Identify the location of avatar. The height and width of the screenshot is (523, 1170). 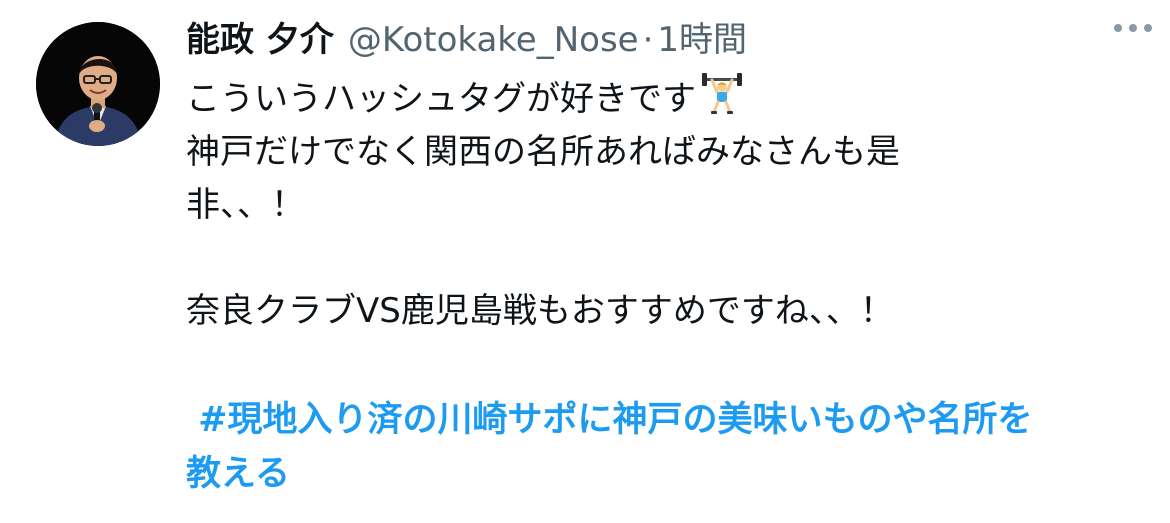
(98, 84).